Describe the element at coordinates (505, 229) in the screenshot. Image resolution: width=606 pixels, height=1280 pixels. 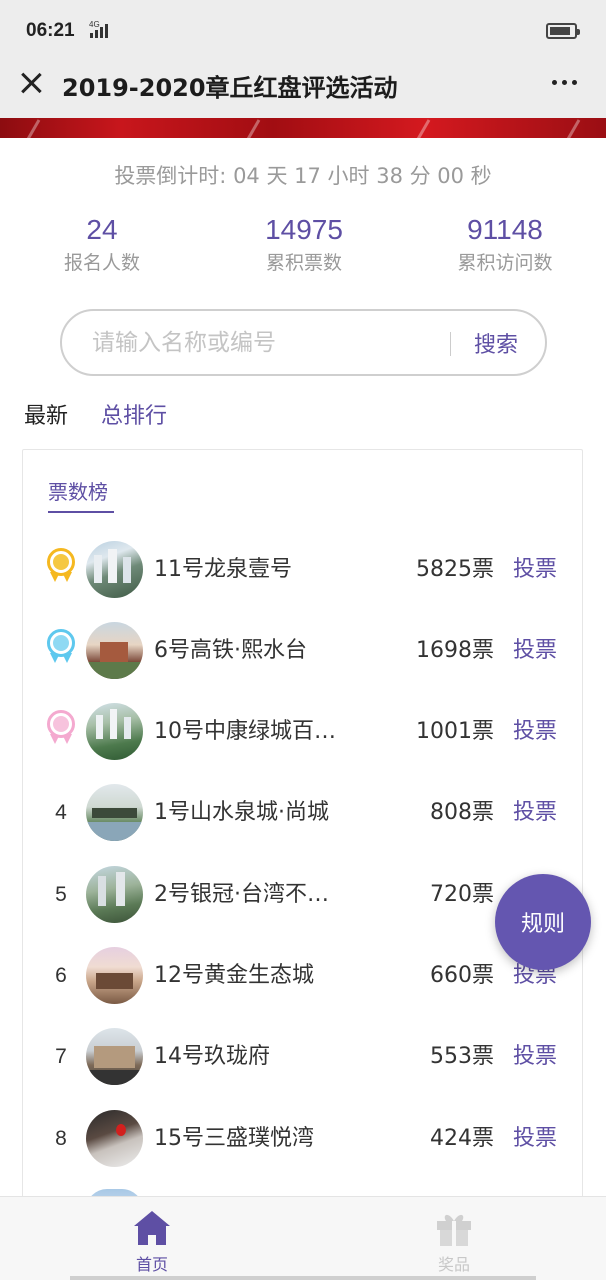
I see `stat-value: 91148` at that location.